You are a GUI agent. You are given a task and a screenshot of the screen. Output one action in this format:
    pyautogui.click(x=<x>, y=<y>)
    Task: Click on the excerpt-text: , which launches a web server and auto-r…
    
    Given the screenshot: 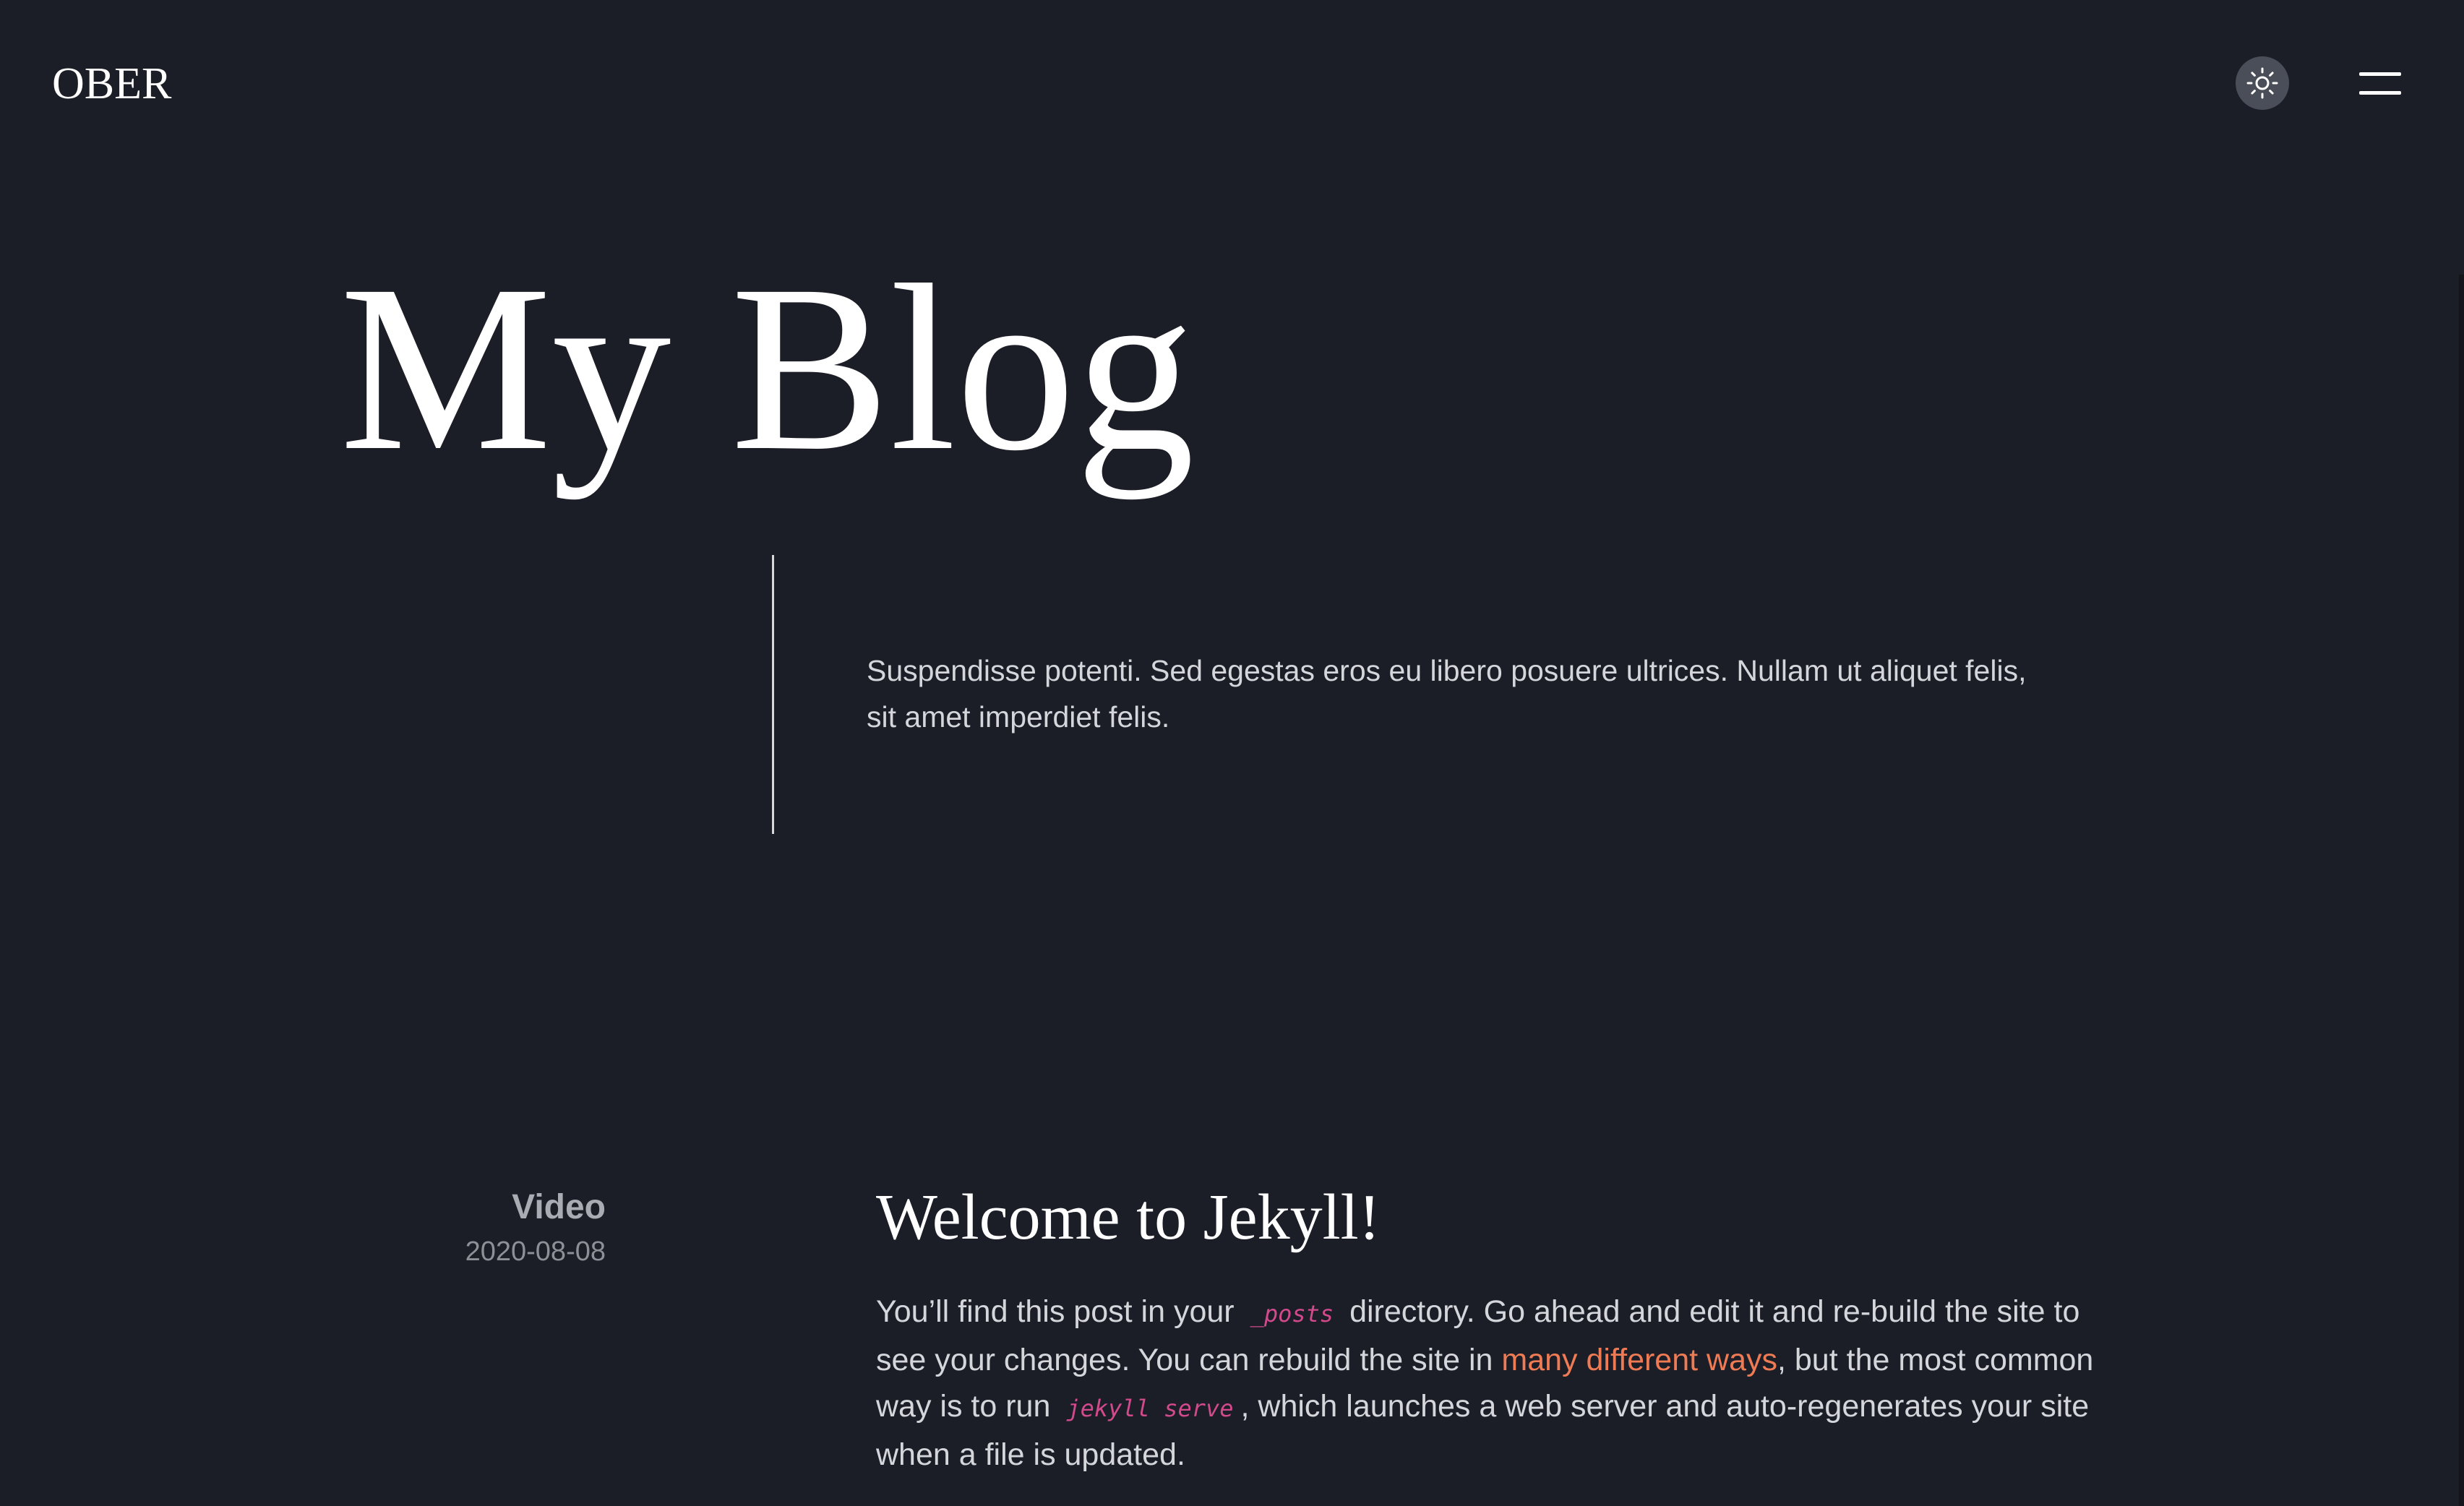 What is the action you would take?
    pyautogui.click(x=1483, y=1430)
    